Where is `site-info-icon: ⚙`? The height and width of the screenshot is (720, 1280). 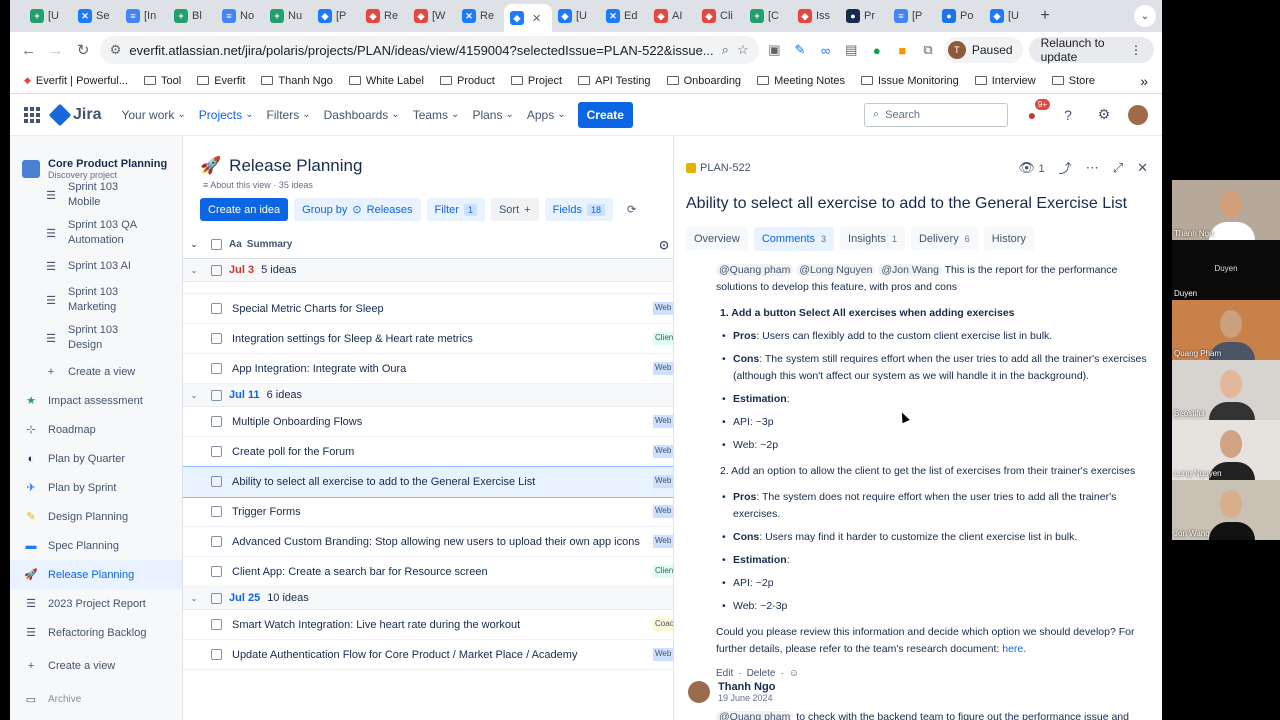 site-info-icon: ⚙ is located at coordinates (116, 50).